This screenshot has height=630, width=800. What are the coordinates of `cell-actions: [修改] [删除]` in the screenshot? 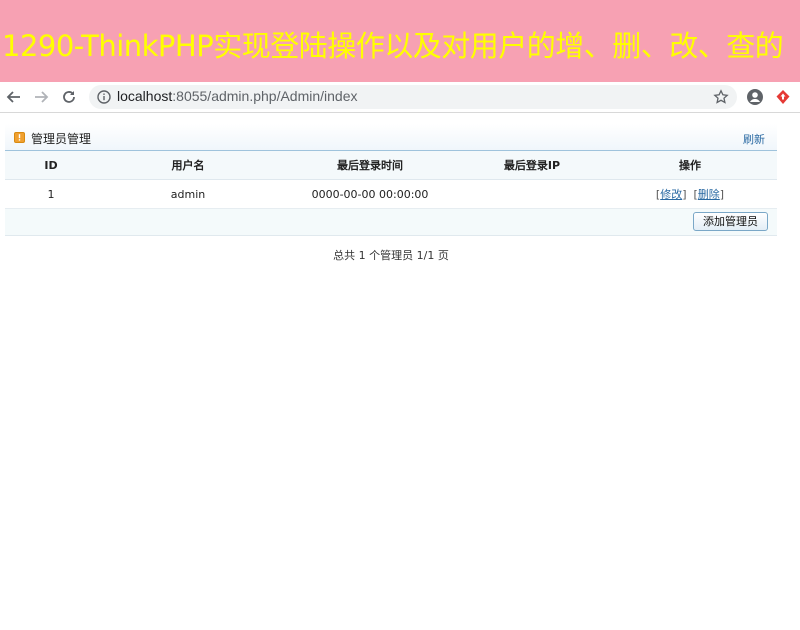 It's located at (690, 194).